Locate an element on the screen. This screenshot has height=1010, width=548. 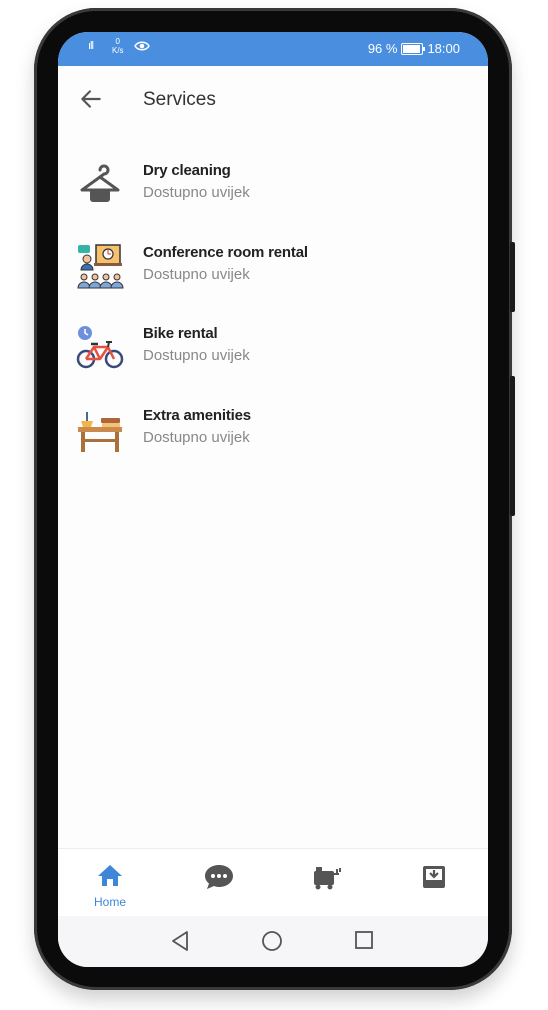
nav-inbox is located at coordinates (434, 883).